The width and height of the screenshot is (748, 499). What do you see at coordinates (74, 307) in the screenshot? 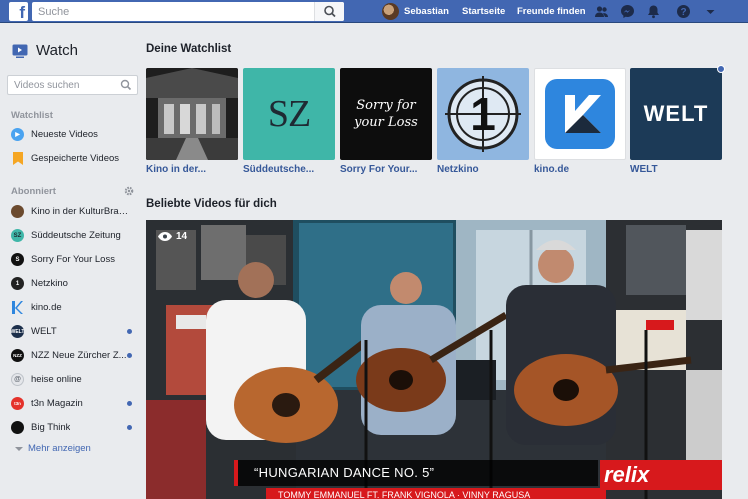
I see `sidebar-item-kino-de: kino.de` at bounding box center [74, 307].